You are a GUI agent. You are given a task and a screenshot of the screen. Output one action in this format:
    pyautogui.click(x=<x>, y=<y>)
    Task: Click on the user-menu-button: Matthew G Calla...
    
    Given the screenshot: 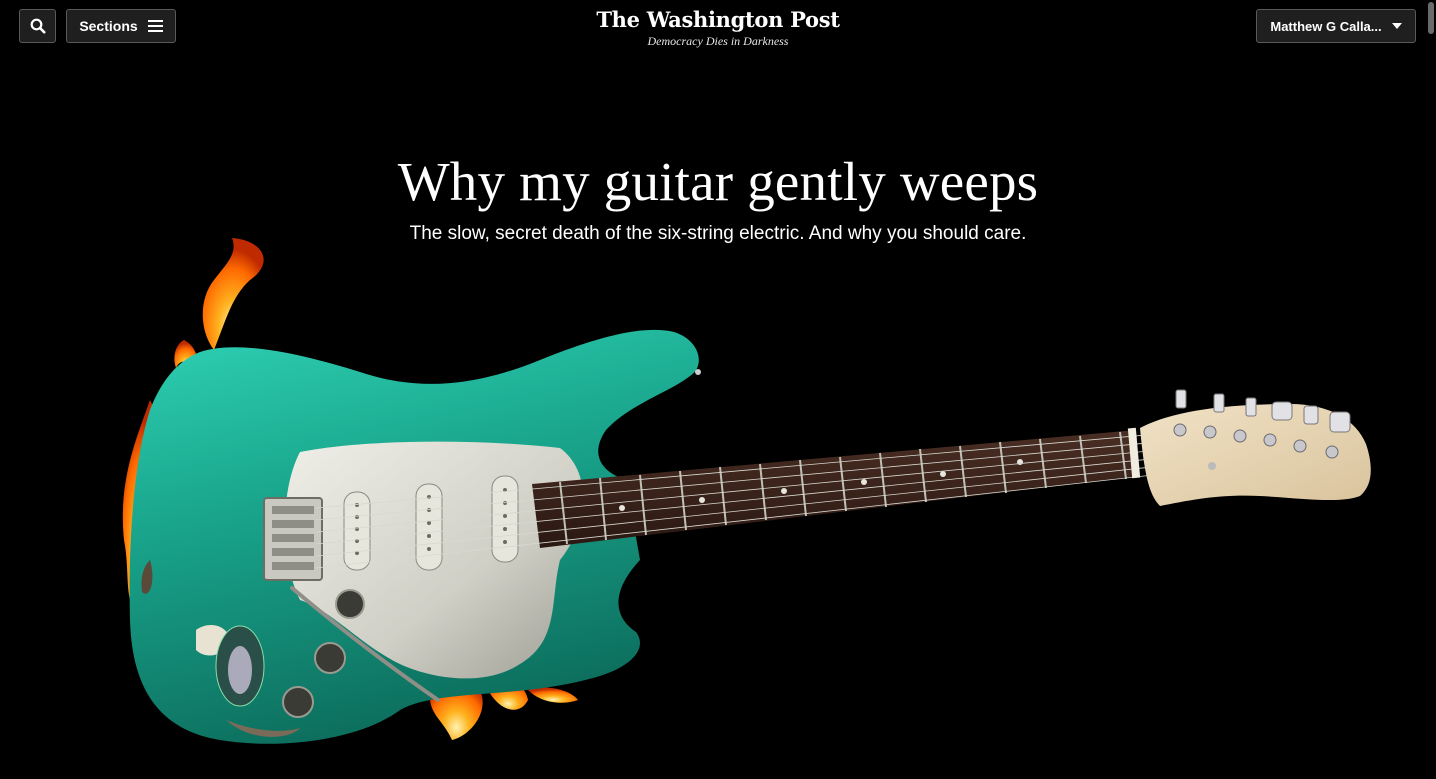 What is the action you would take?
    pyautogui.click(x=1336, y=26)
    